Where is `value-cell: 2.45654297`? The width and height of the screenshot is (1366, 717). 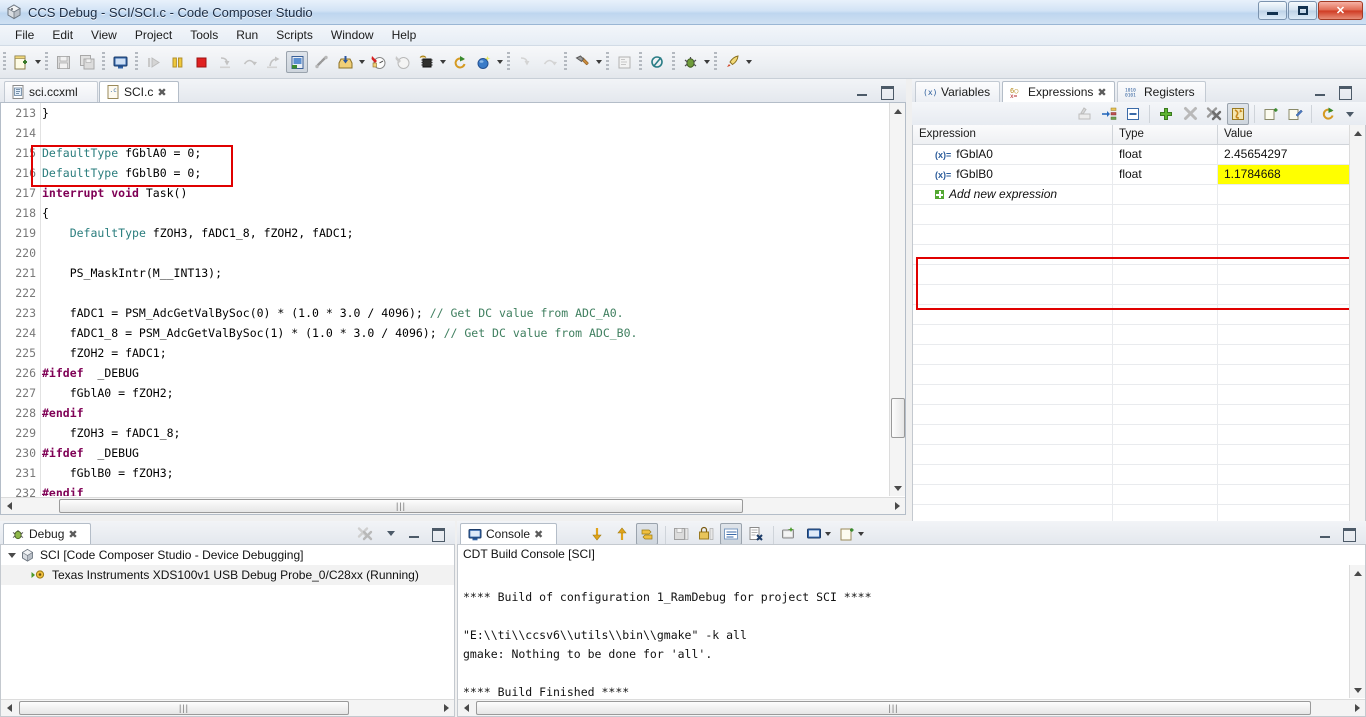
value-cell: 2.45654297 is located at coordinates (1291, 154).